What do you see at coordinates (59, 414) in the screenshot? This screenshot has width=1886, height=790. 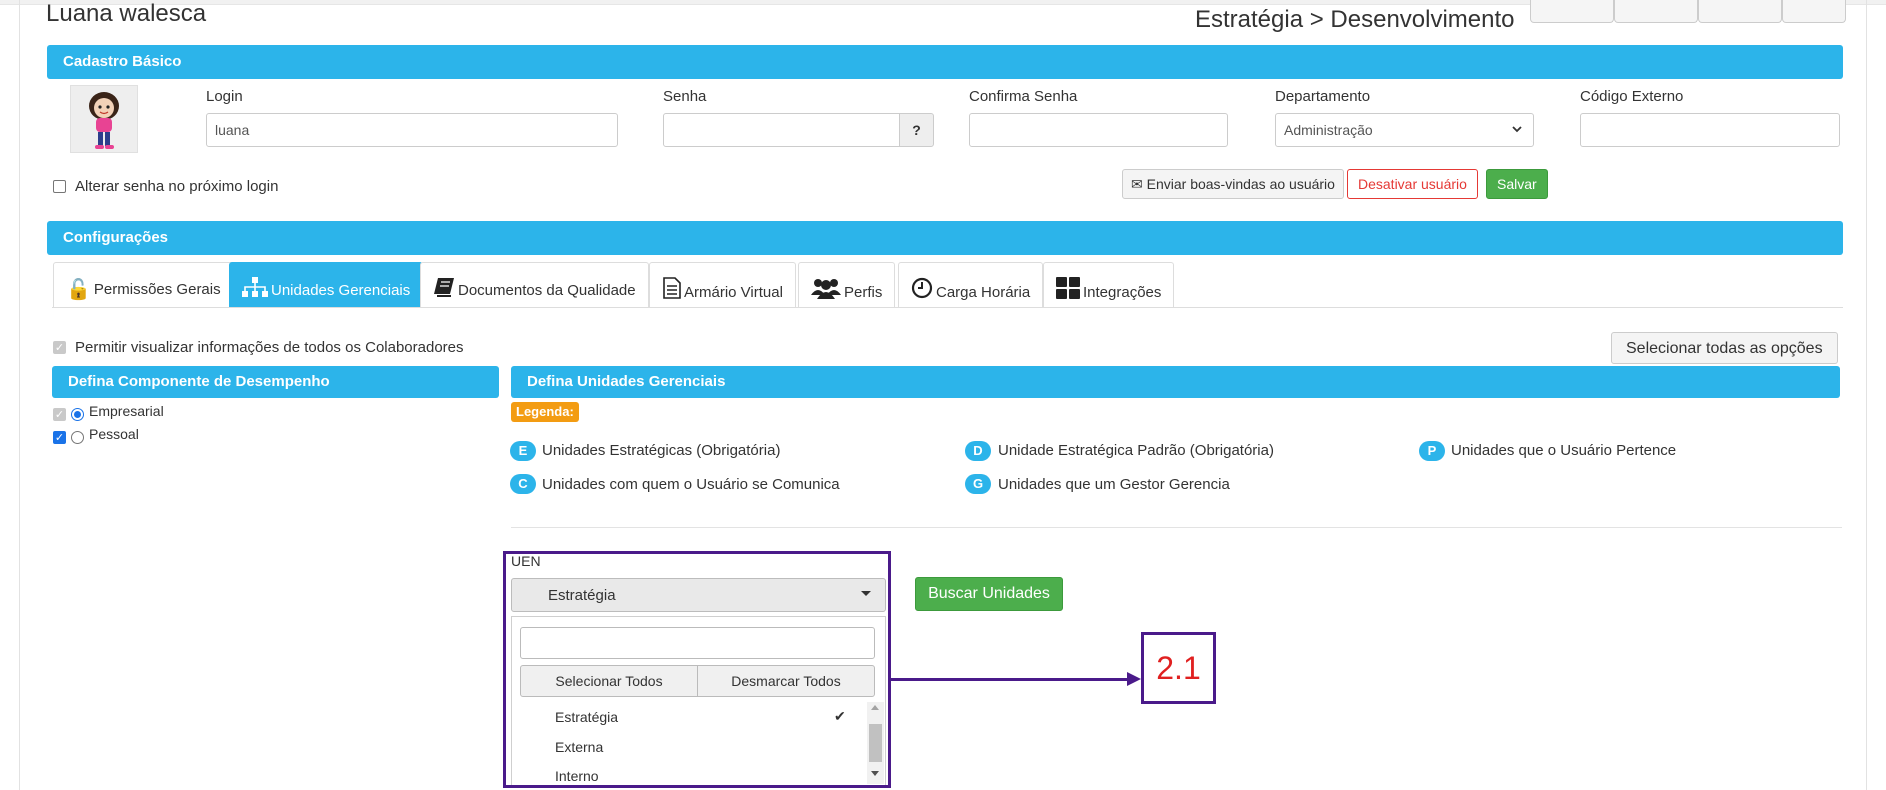 I see `empresarial-checkbox: ✓` at bounding box center [59, 414].